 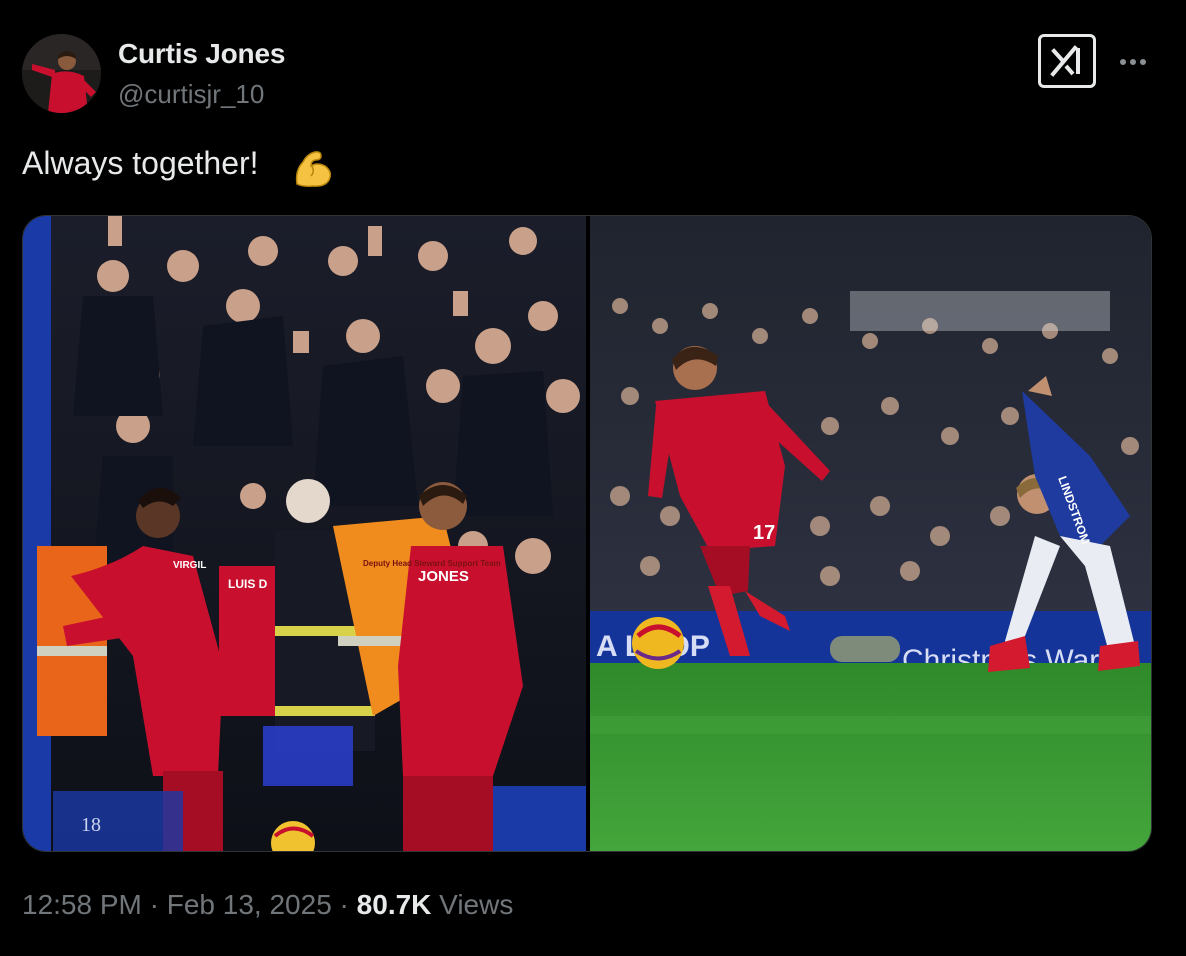 I want to click on avatar-image, so click(x=61, y=73).